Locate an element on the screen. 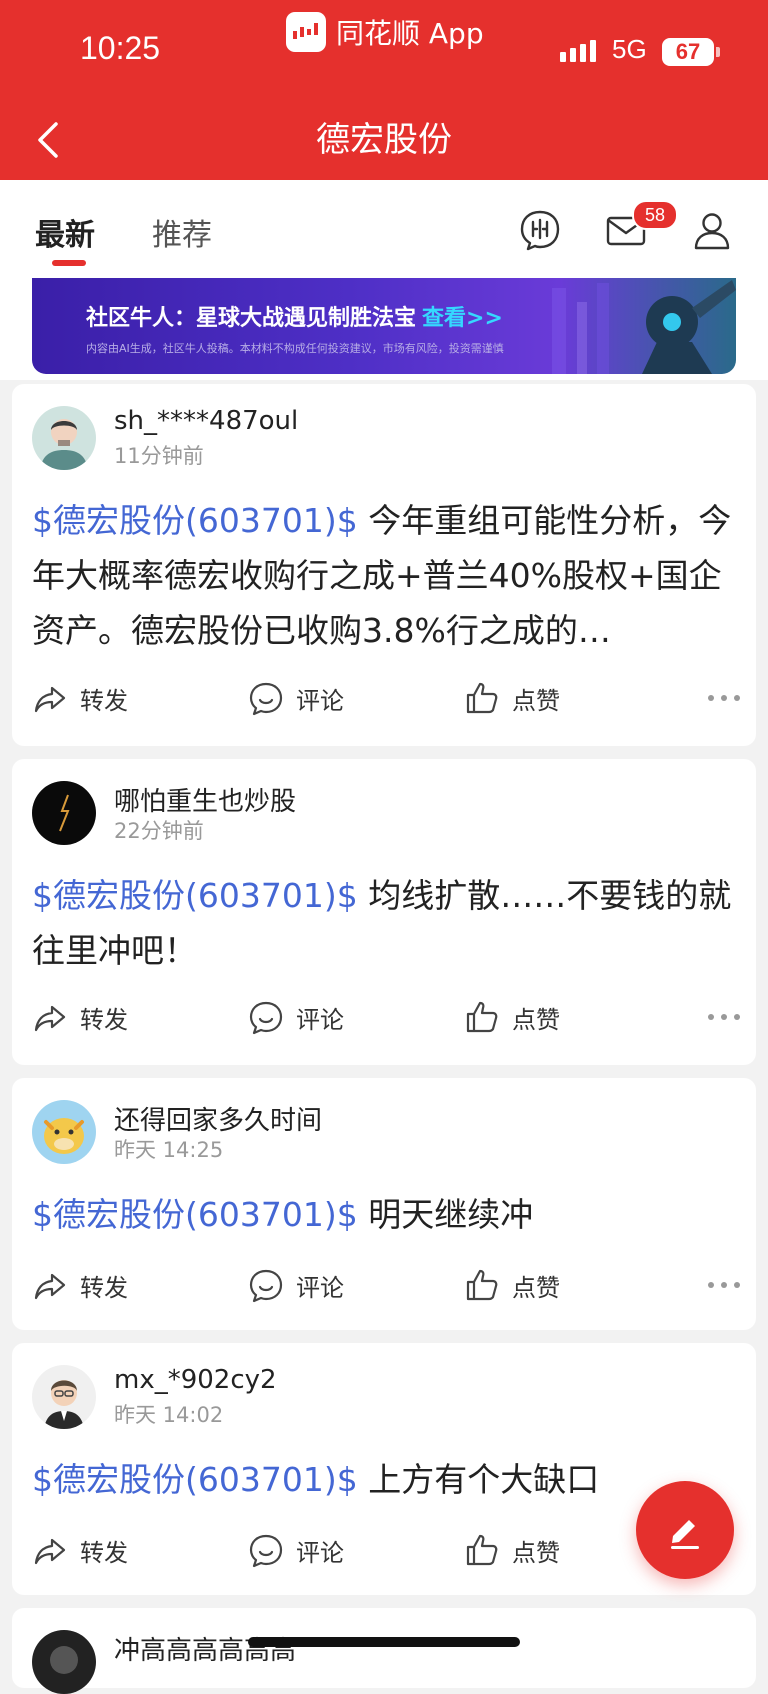 Image resolution: width=768 pixels, height=1694 pixels. username: 冲高高高高高高 is located at coordinates (205, 1648).